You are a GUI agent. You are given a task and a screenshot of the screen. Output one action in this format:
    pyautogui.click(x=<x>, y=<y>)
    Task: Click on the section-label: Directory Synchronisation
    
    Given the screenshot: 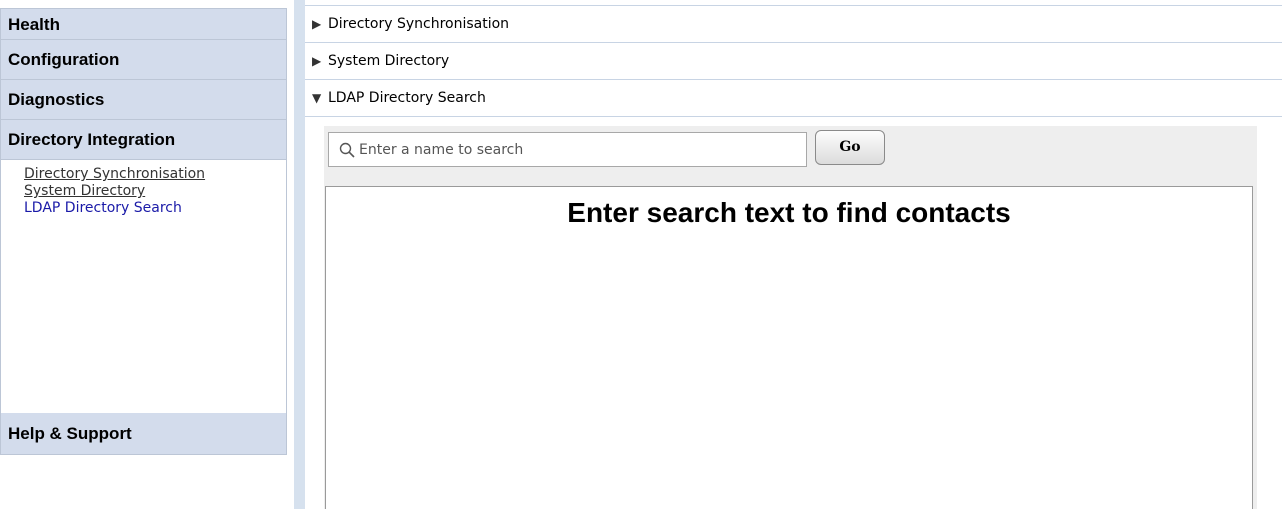 What is the action you would take?
    pyautogui.click(x=419, y=23)
    